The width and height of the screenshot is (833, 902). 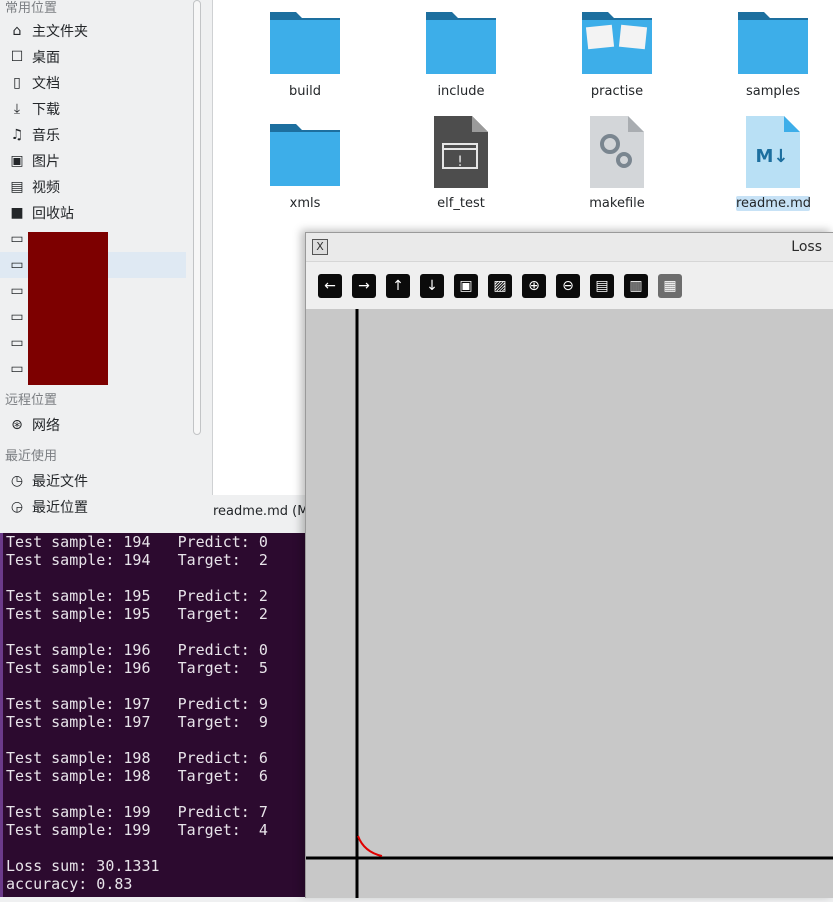 I want to click on desktop-icon: ☐, so click(x=17, y=57).